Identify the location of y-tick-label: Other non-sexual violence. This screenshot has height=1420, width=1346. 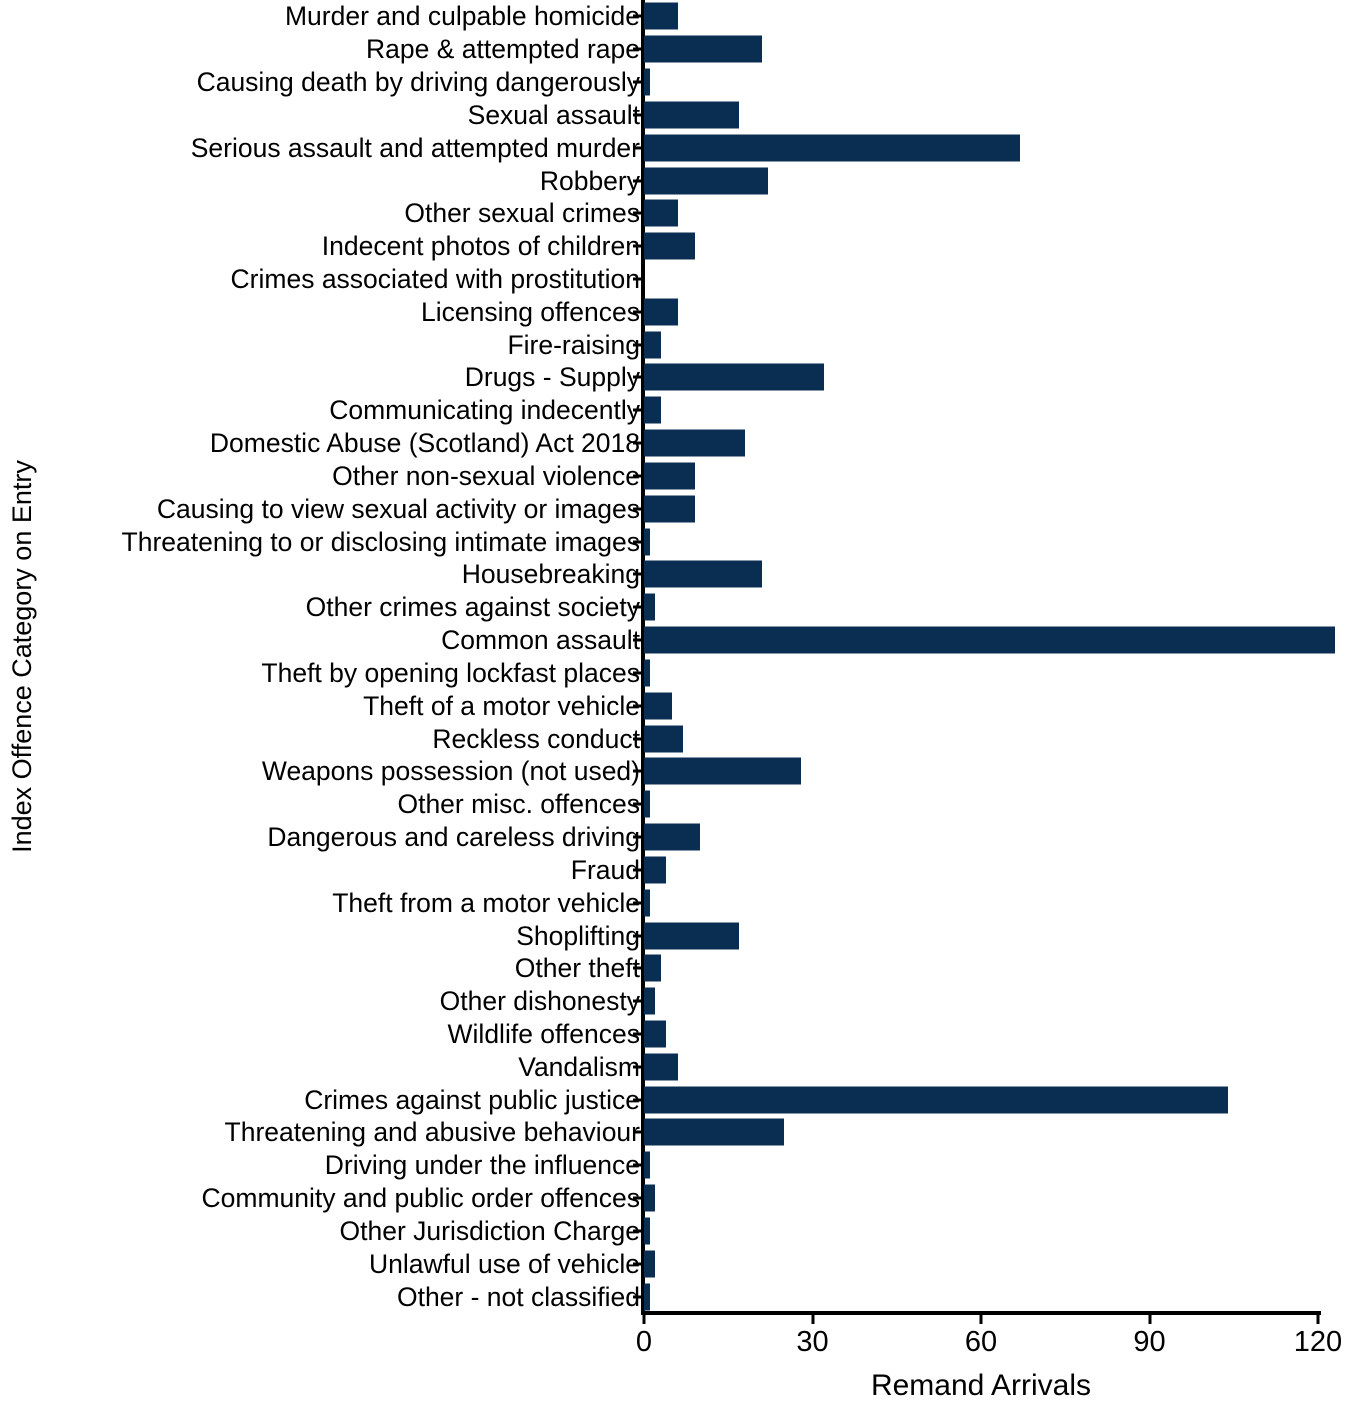
(486, 475).